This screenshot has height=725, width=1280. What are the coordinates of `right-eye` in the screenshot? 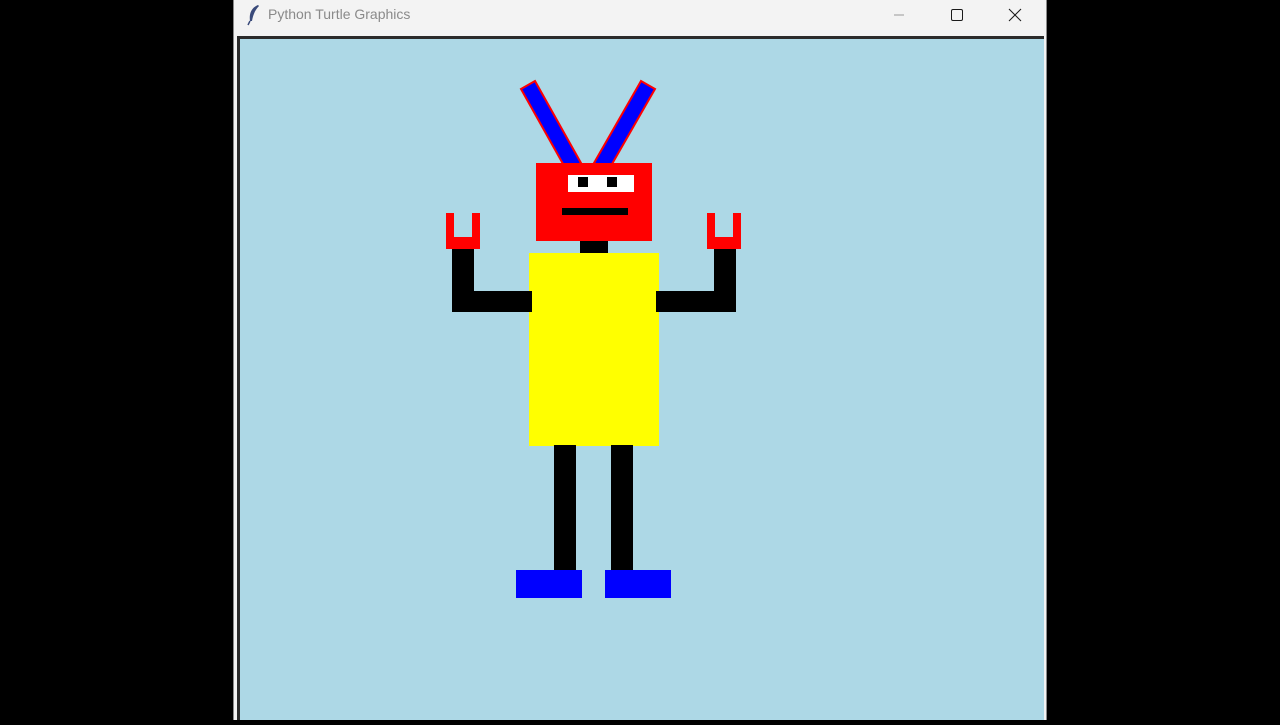 It's located at (612, 182).